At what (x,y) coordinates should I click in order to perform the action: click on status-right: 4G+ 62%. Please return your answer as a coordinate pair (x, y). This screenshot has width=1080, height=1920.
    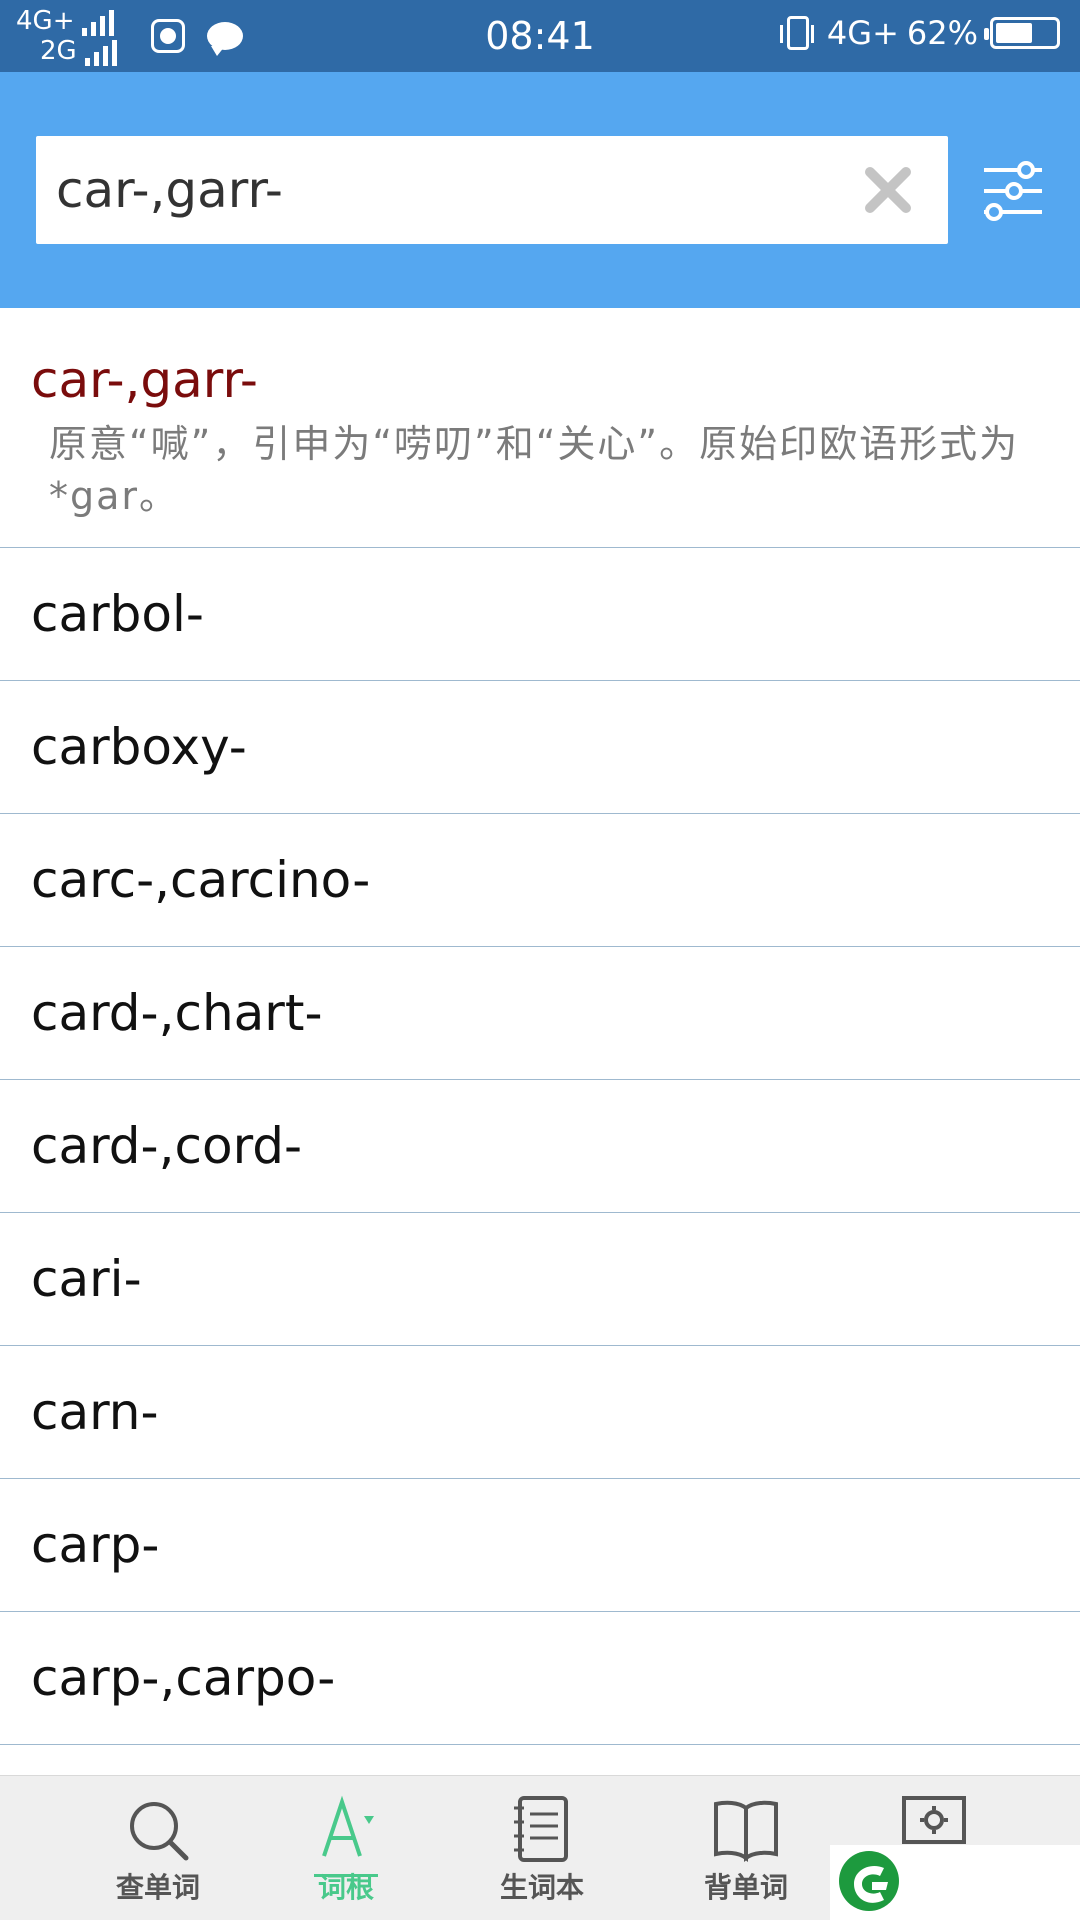
    Looking at the image, I should click on (919, 33).